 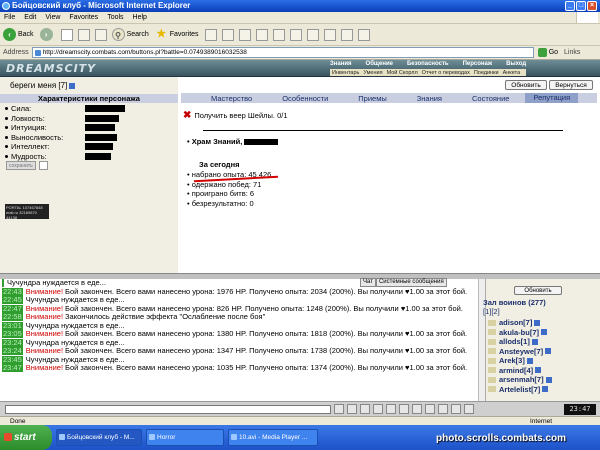 I want to click on tab-features: Особенности, so click(x=305, y=98).